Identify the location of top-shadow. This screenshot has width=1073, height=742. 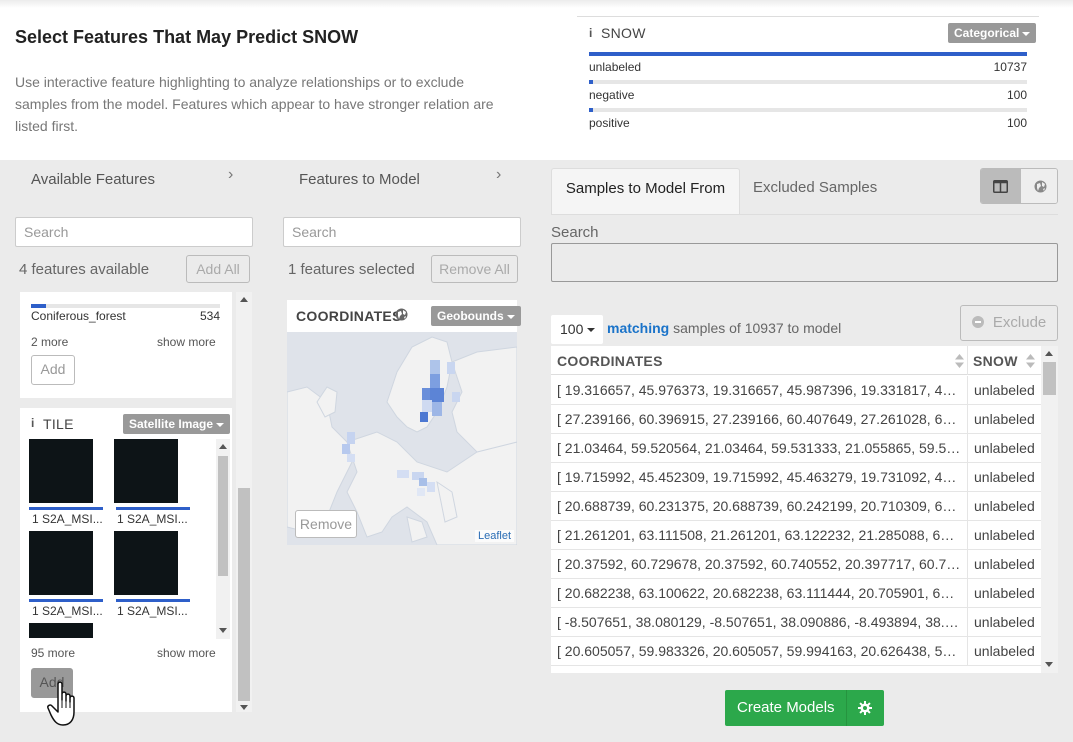
(536, 4).